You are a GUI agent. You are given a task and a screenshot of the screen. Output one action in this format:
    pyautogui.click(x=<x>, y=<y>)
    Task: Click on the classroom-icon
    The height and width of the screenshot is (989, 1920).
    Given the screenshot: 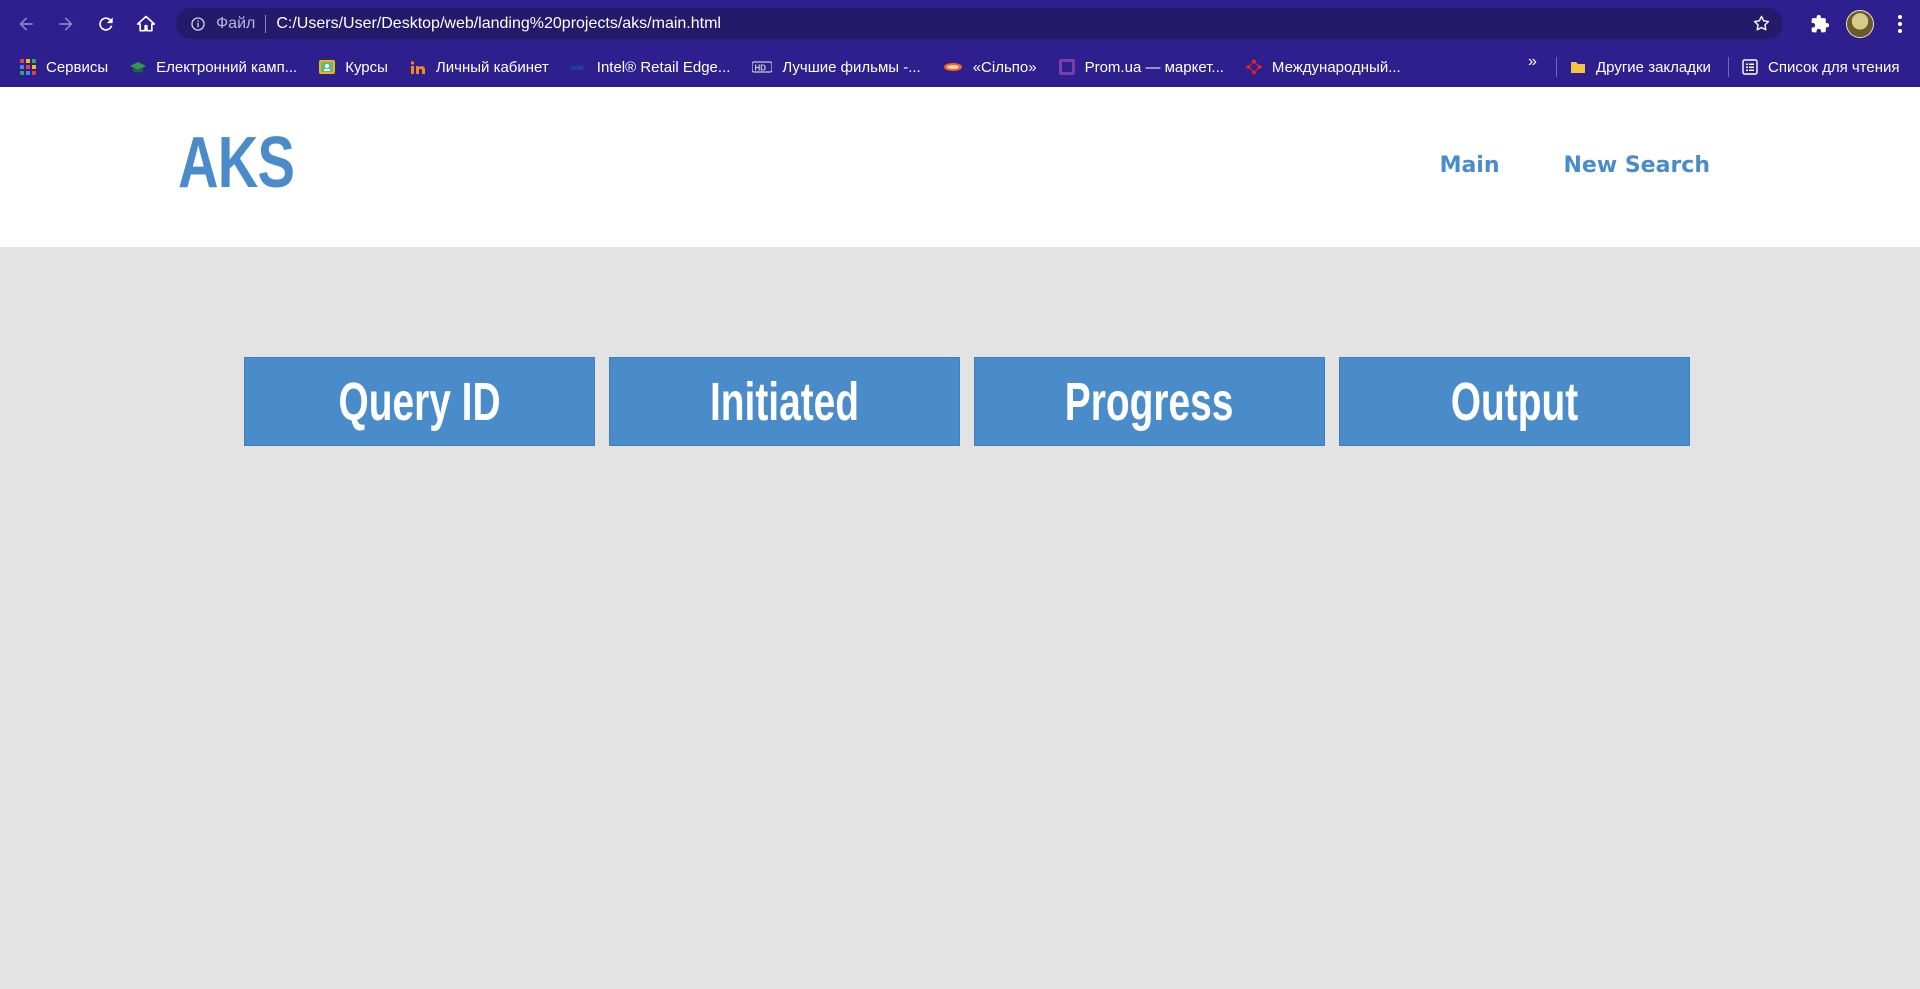 What is the action you would take?
    pyautogui.click(x=327, y=67)
    